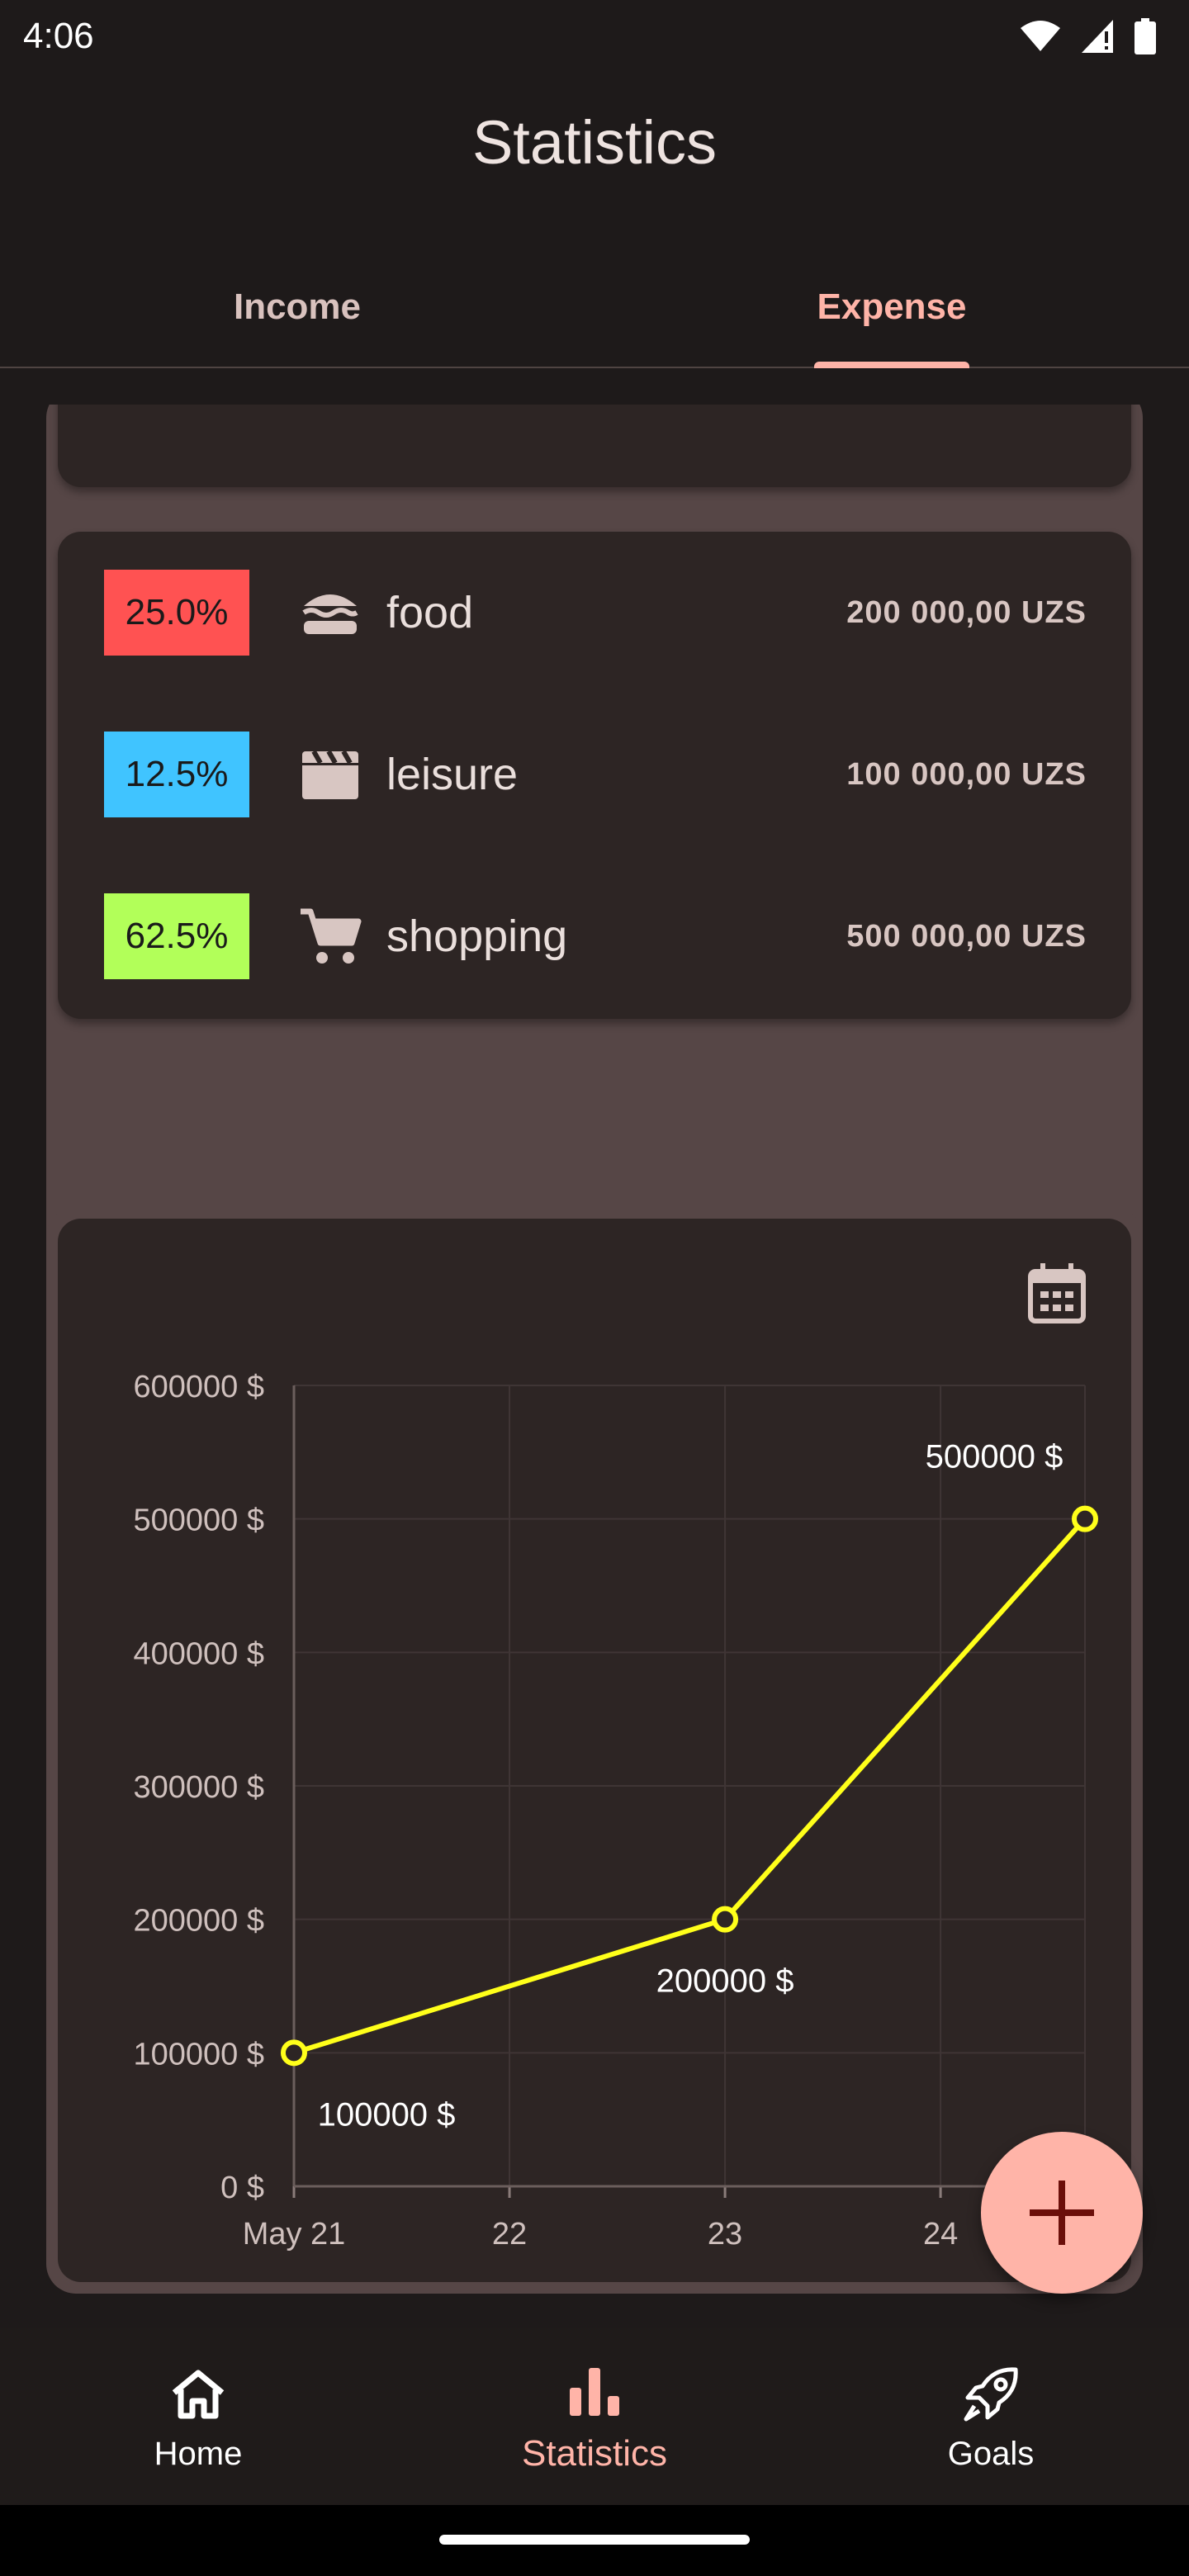 This screenshot has width=1189, height=2576. Describe the element at coordinates (176, 613) in the screenshot. I see `percent-badge: 25.0%` at that location.